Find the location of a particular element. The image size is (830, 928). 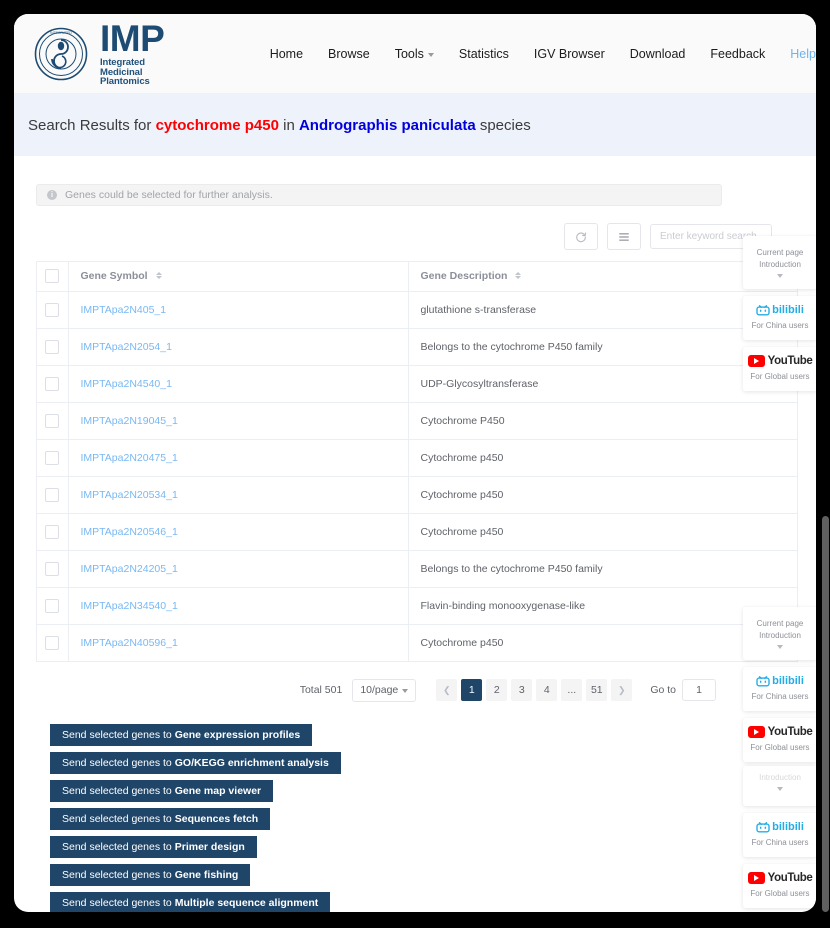

column-settings-button is located at coordinates (624, 236).